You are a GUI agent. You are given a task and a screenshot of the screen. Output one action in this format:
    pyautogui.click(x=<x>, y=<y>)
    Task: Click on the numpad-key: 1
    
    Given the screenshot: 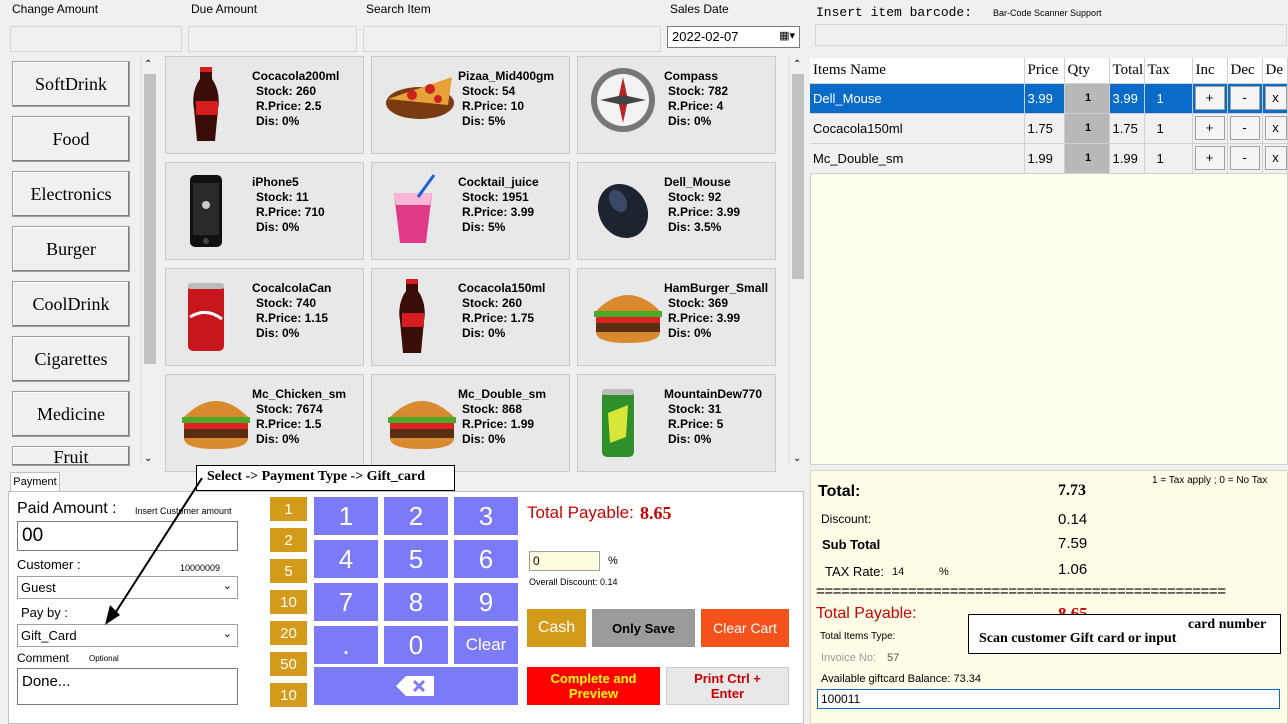 What is the action you would take?
    pyautogui.click(x=346, y=516)
    